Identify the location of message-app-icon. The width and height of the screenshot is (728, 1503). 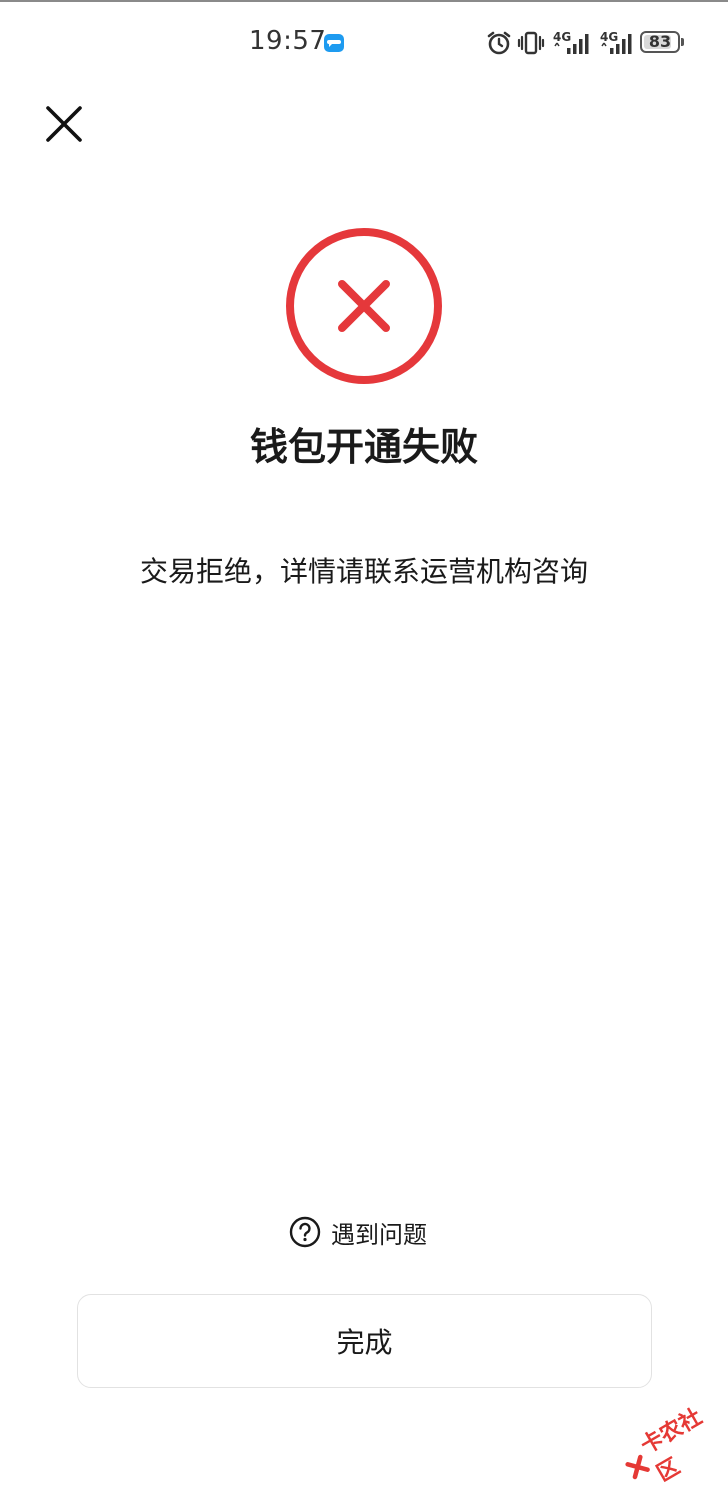
(334, 43).